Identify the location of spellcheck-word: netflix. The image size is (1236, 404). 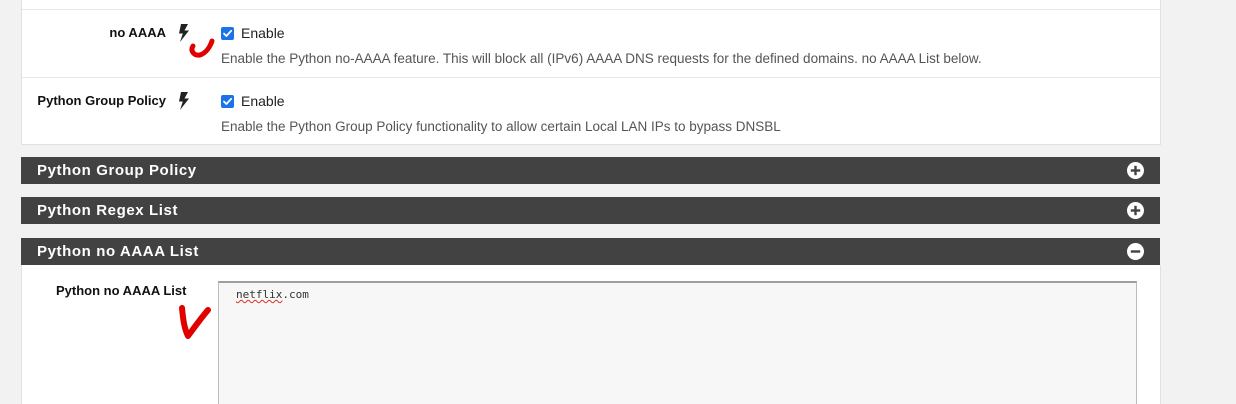
(259, 294).